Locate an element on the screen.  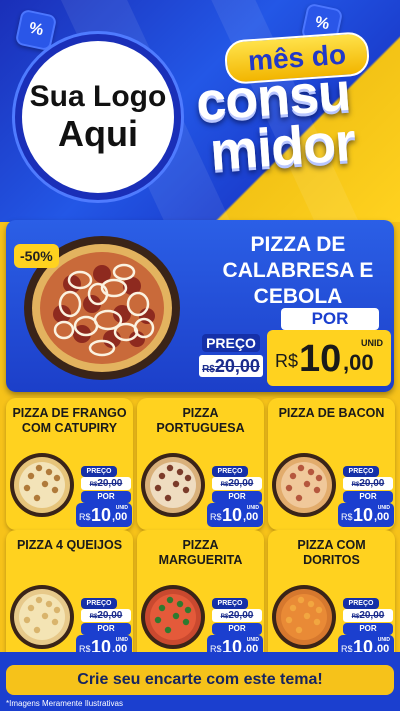
cta-banner: Crie seu encarte com este tema! is located at coordinates (200, 680).